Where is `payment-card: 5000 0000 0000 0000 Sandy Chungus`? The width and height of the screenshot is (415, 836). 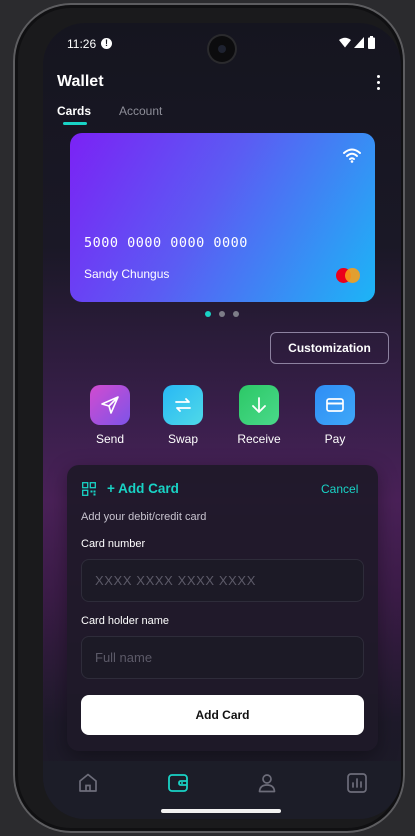
payment-card: 5000 0000 0000 0000 Sandy Chungus is located at coordinates (222, 217).